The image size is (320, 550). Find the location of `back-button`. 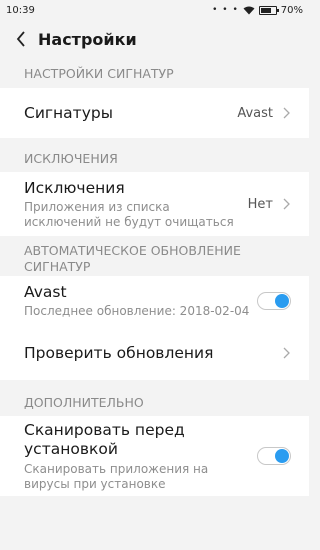

back-button is located at coordinates (21, 39).